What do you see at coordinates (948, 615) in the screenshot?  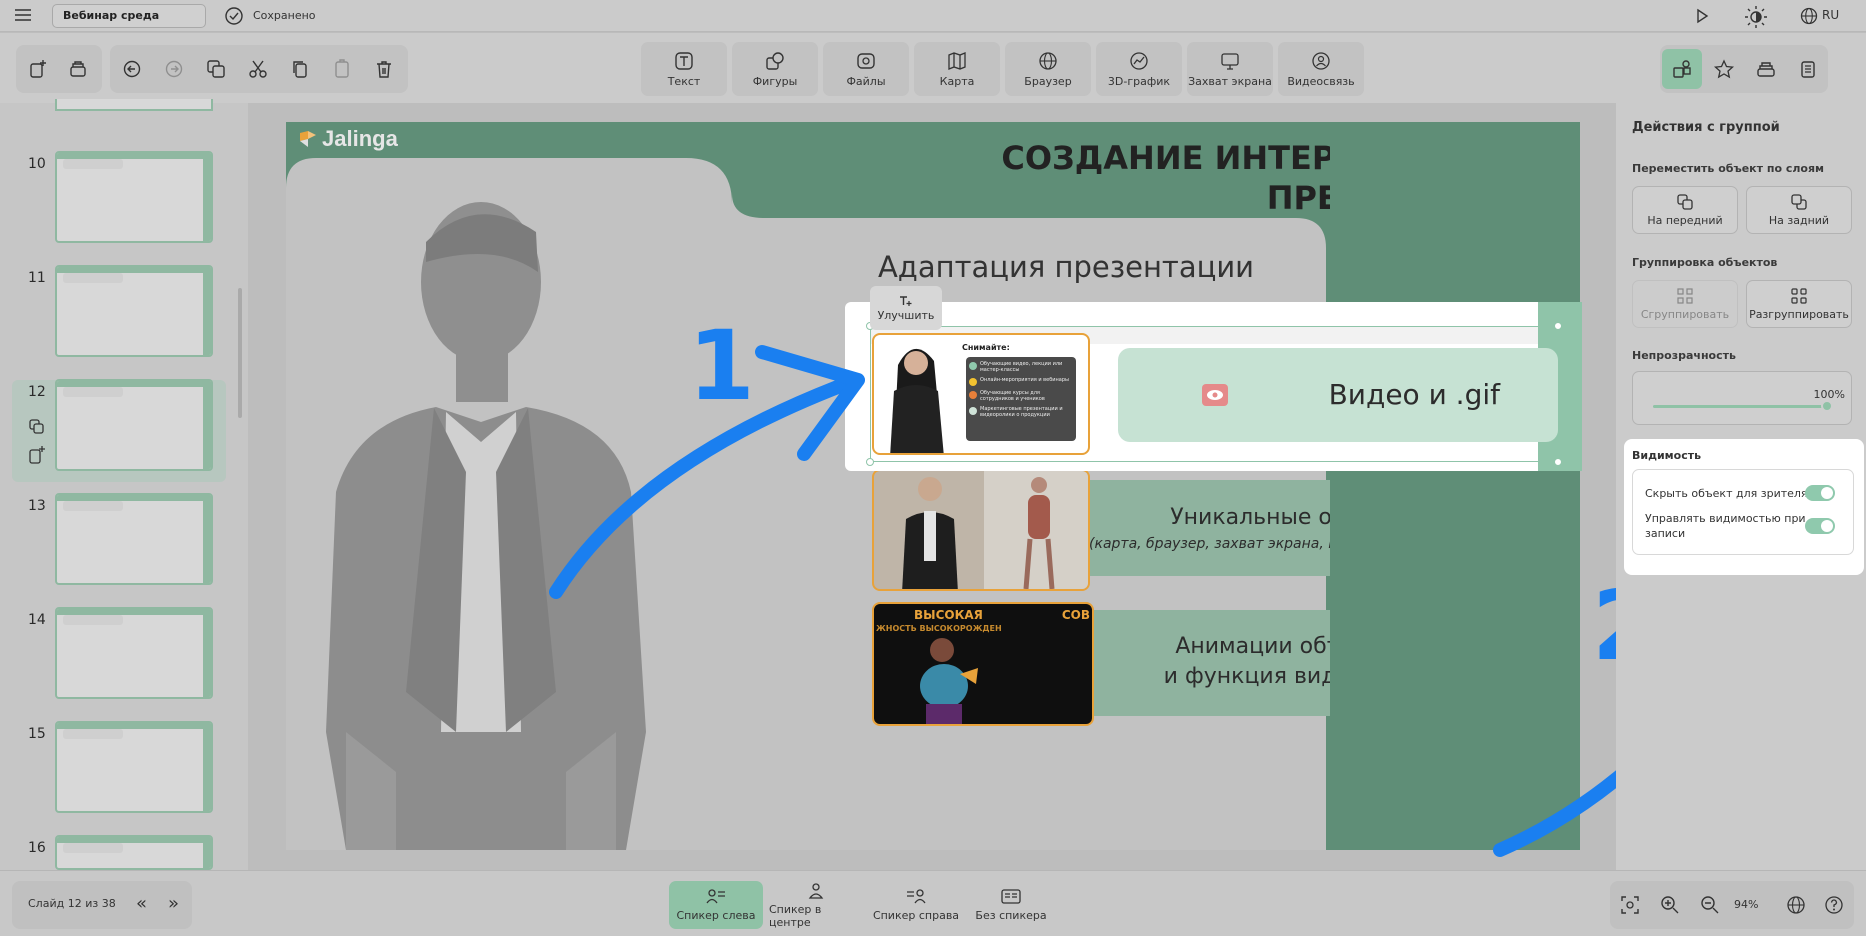 I see `thumb3-text1: ВЫСОКАЯ` at bounding box center [948, 615].